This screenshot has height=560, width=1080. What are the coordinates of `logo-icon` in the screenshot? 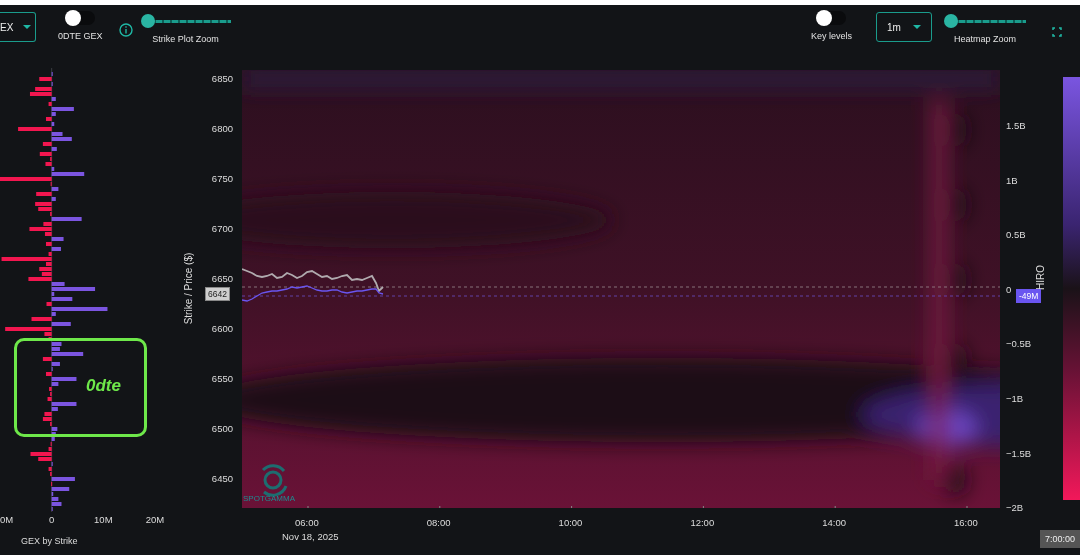 It's located at (274, 480).